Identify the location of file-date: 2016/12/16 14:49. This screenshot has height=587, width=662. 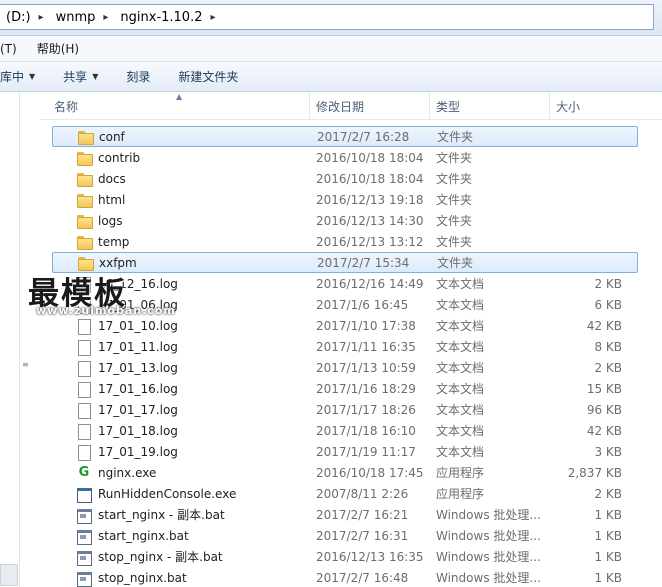
(370, 283).